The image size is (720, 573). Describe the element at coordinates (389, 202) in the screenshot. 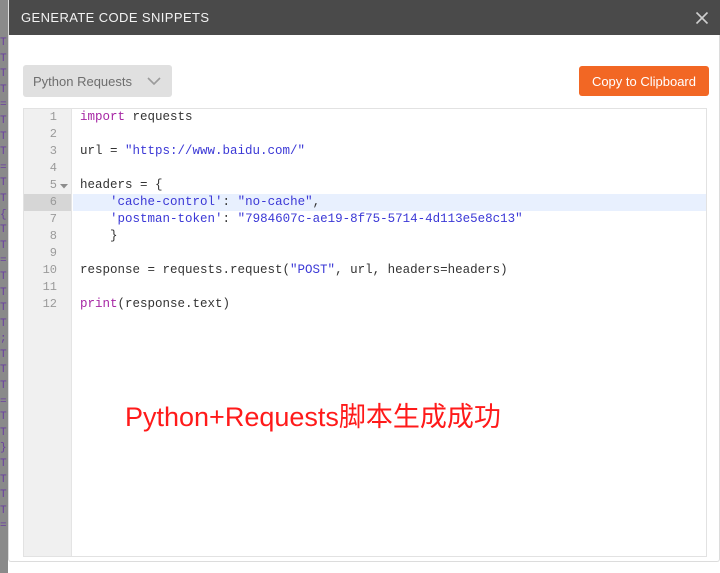

I see `code-line: 'cache-control': "no-cache",` at that location.